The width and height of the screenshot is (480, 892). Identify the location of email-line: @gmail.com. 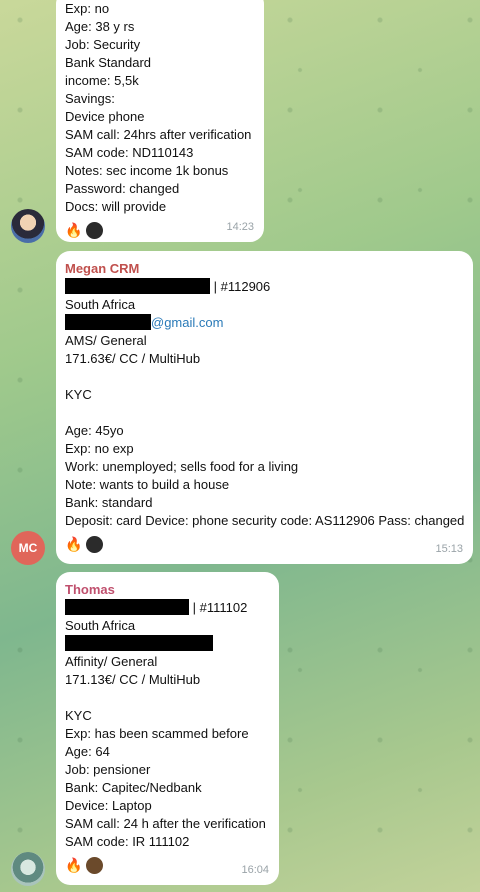
(264, 323).